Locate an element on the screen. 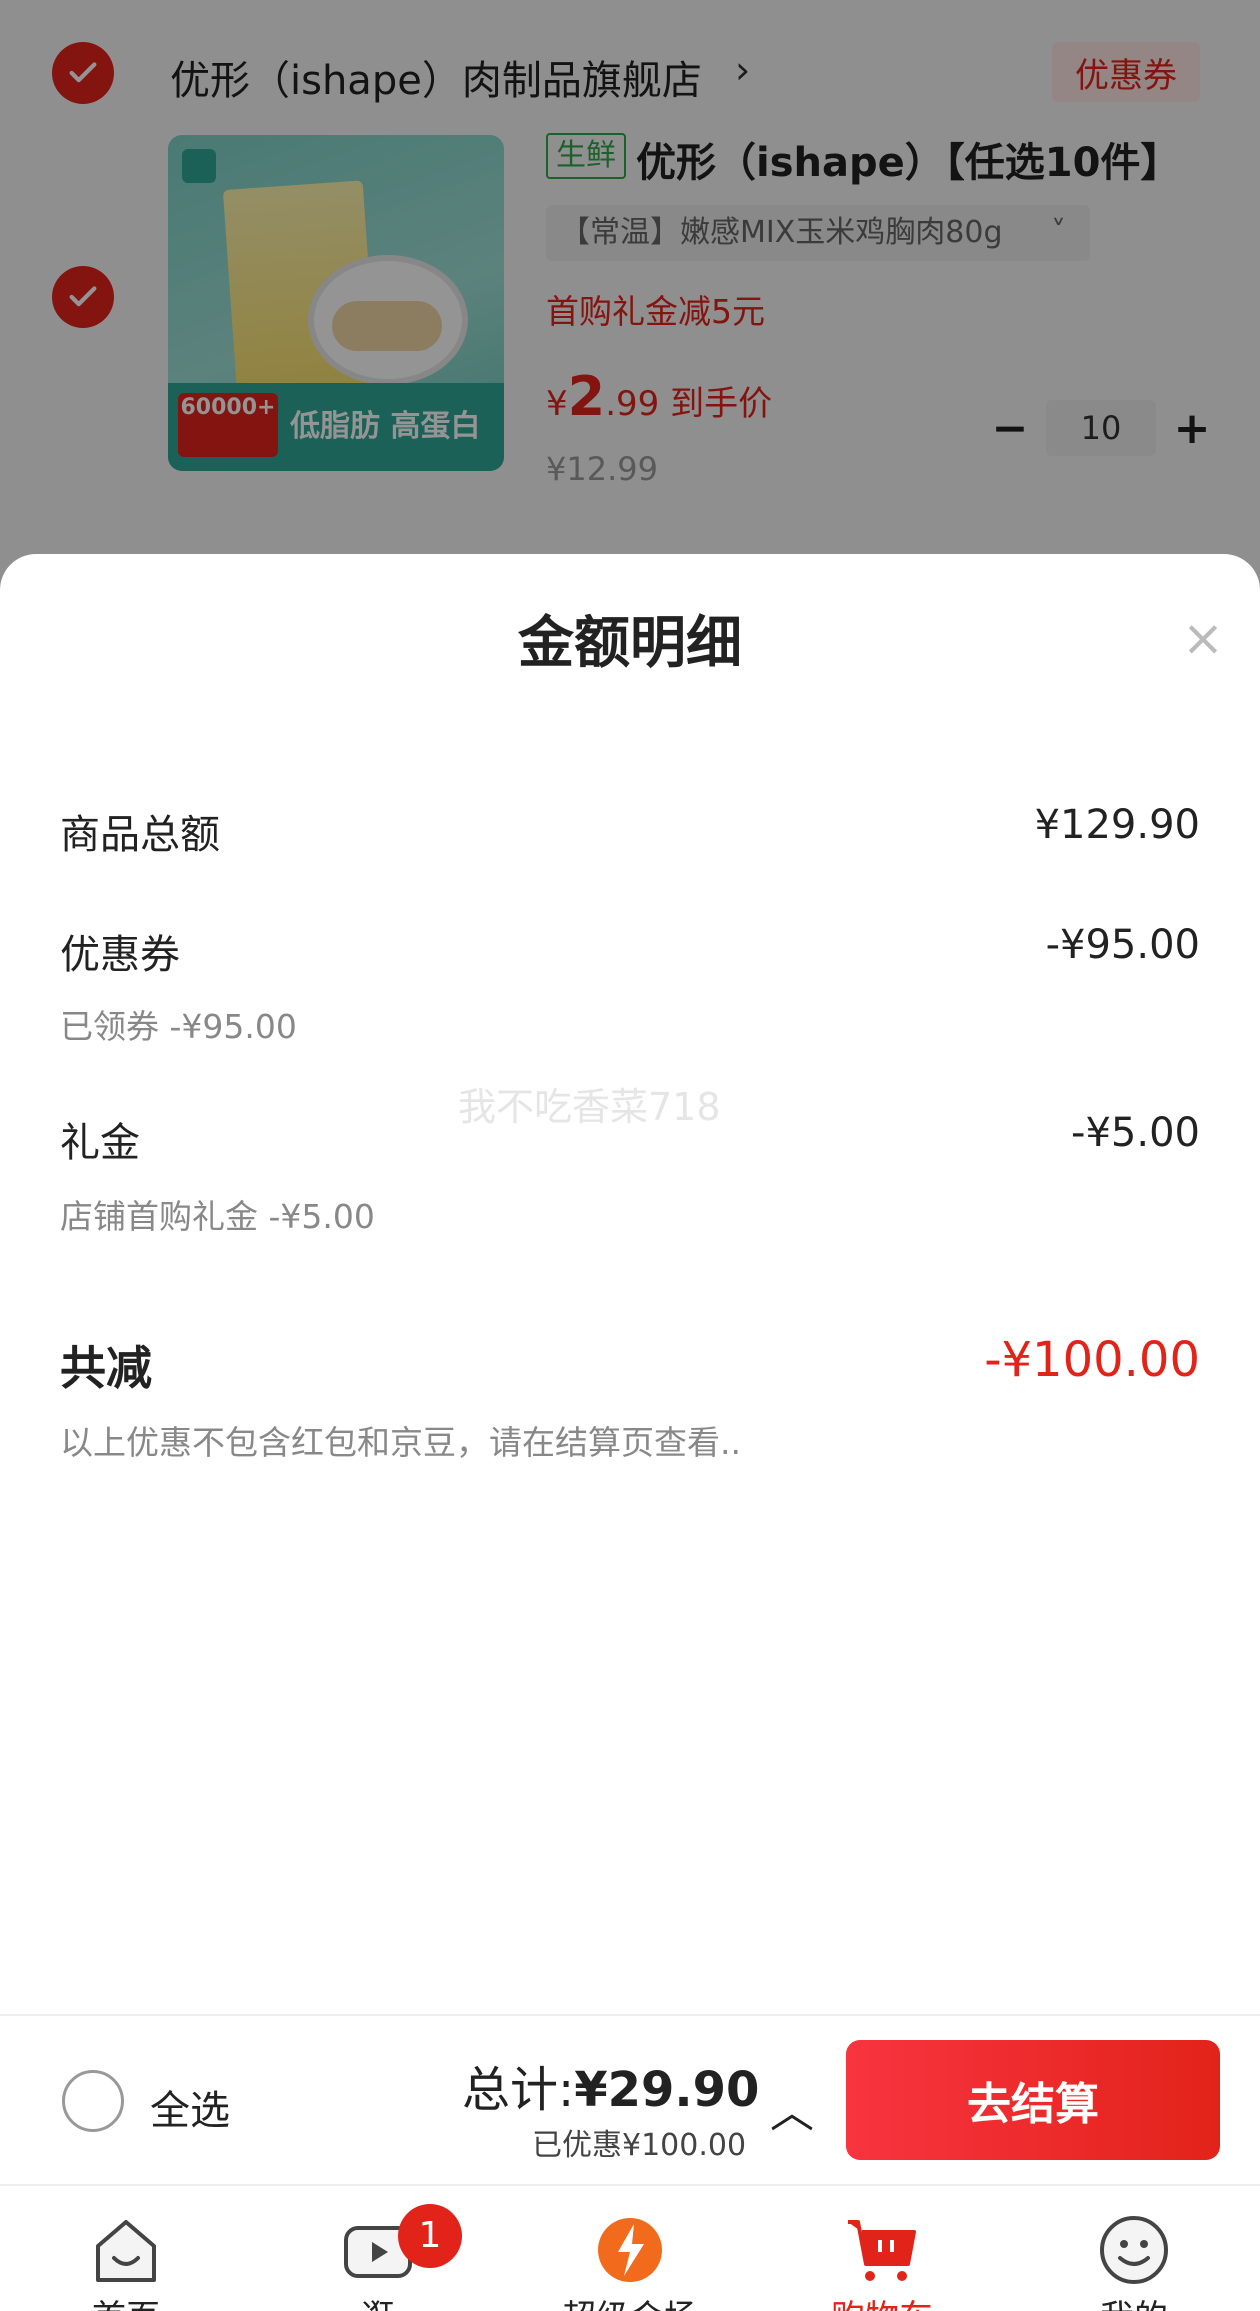 This screenshot has height=2311, width=1260. coupon-label: 优惠券 is located at coordinates (120, 955).